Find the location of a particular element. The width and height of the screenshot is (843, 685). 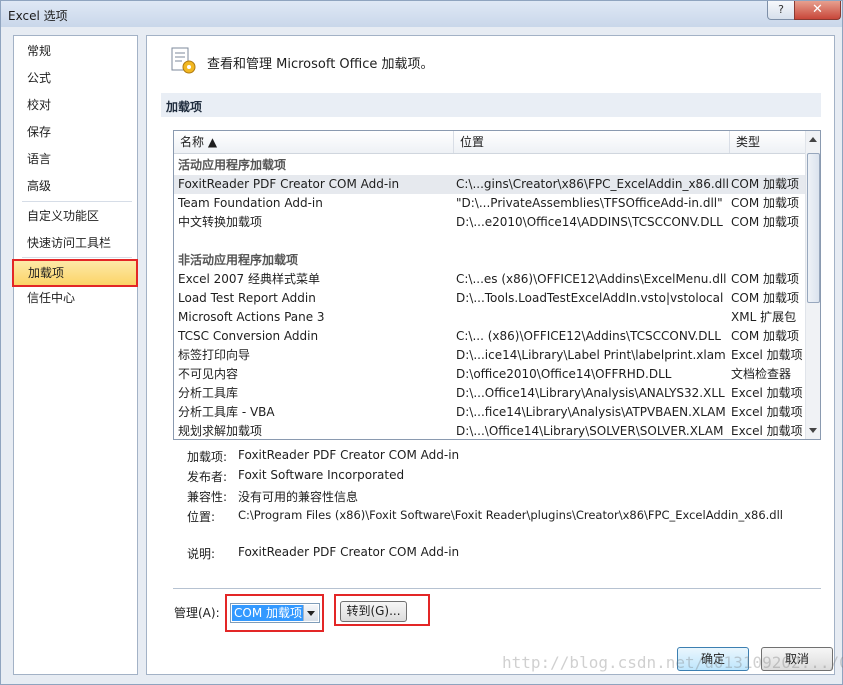

manage-dropdown: COM 加载项 is located at coordinates (275, 613).